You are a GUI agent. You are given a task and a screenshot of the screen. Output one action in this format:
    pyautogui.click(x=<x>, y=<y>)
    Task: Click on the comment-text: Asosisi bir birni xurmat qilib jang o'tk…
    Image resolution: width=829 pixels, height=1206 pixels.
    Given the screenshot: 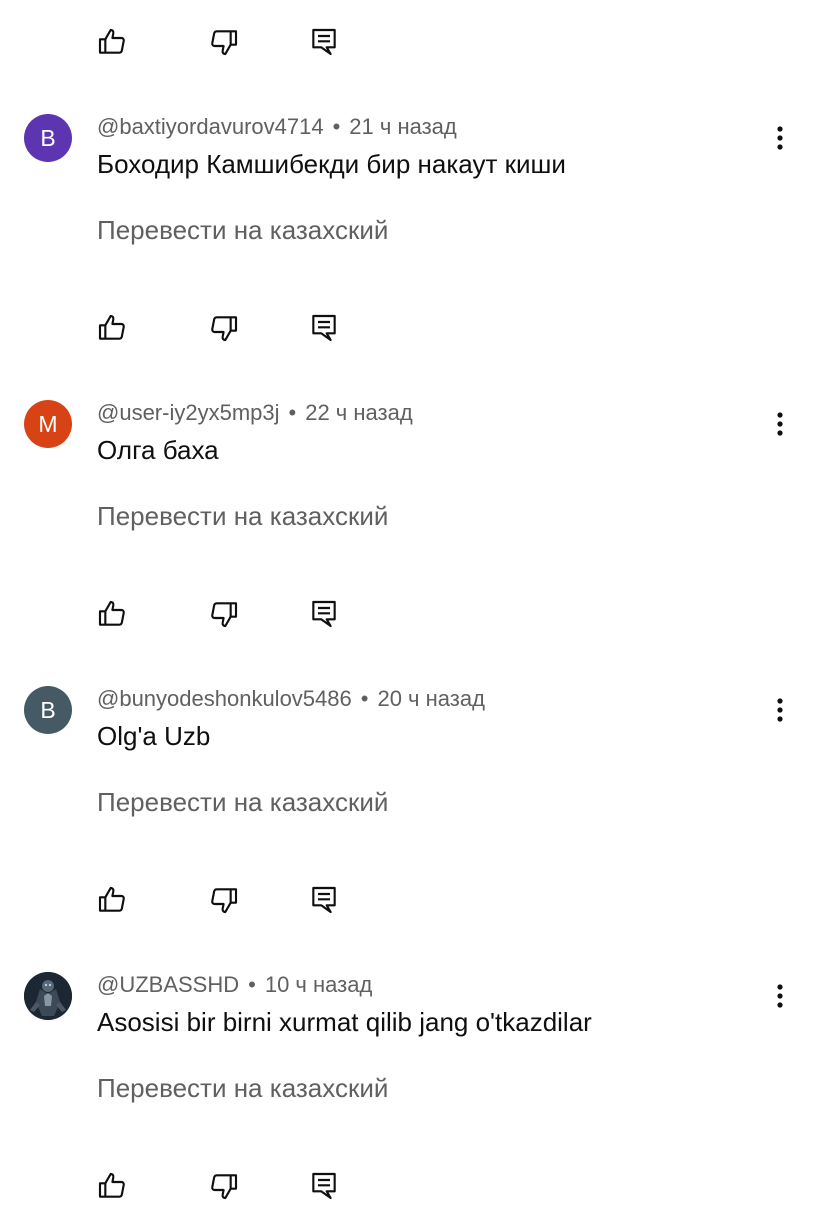 What is the action you would take?
    pyautogui.click(x=344, y=1022)
    